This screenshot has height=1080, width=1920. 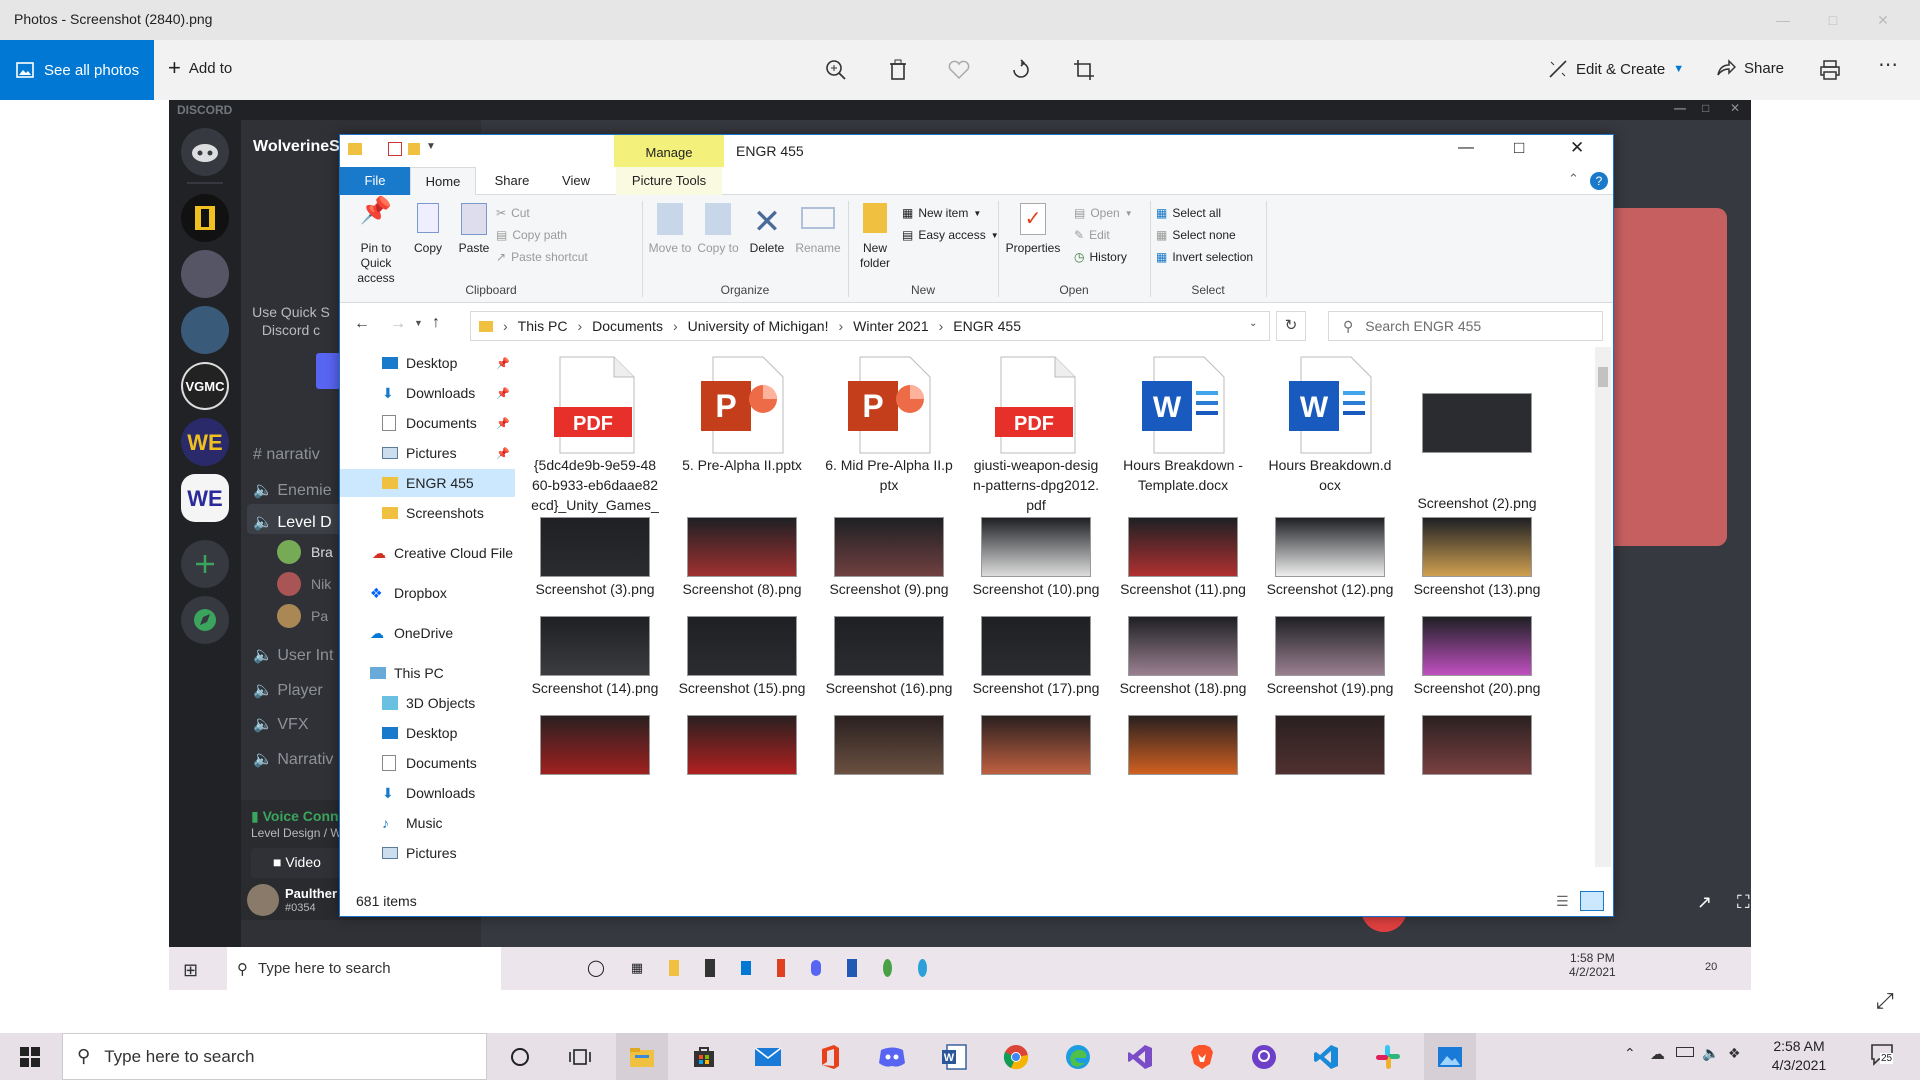 I want to click on add-to-button: + Add to, so click(x=200, y=68).